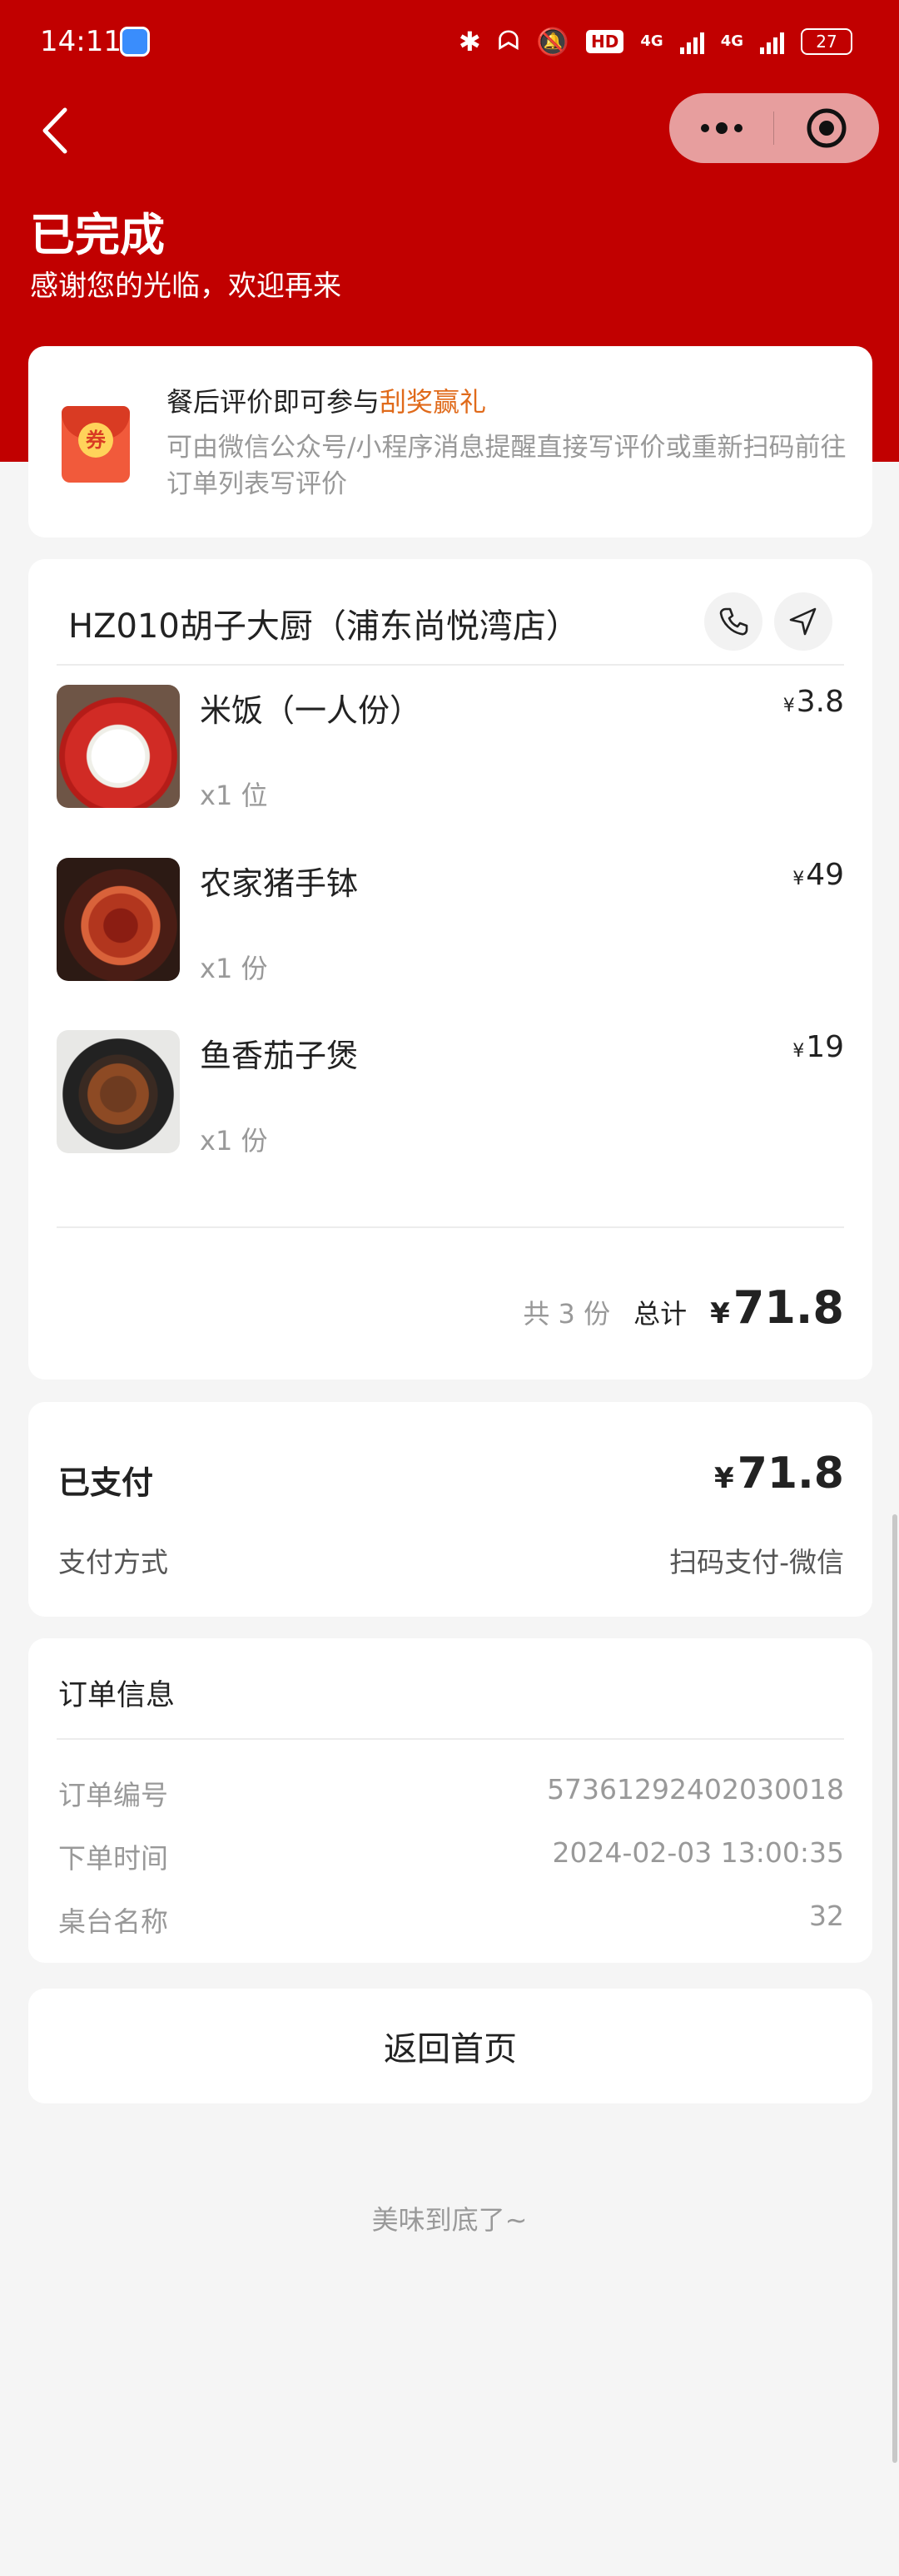  What do you see at coordinates (117, 1696) in the screenshot?
I see `order-info-title: 订单信息` at bounding box center [117, 1696].